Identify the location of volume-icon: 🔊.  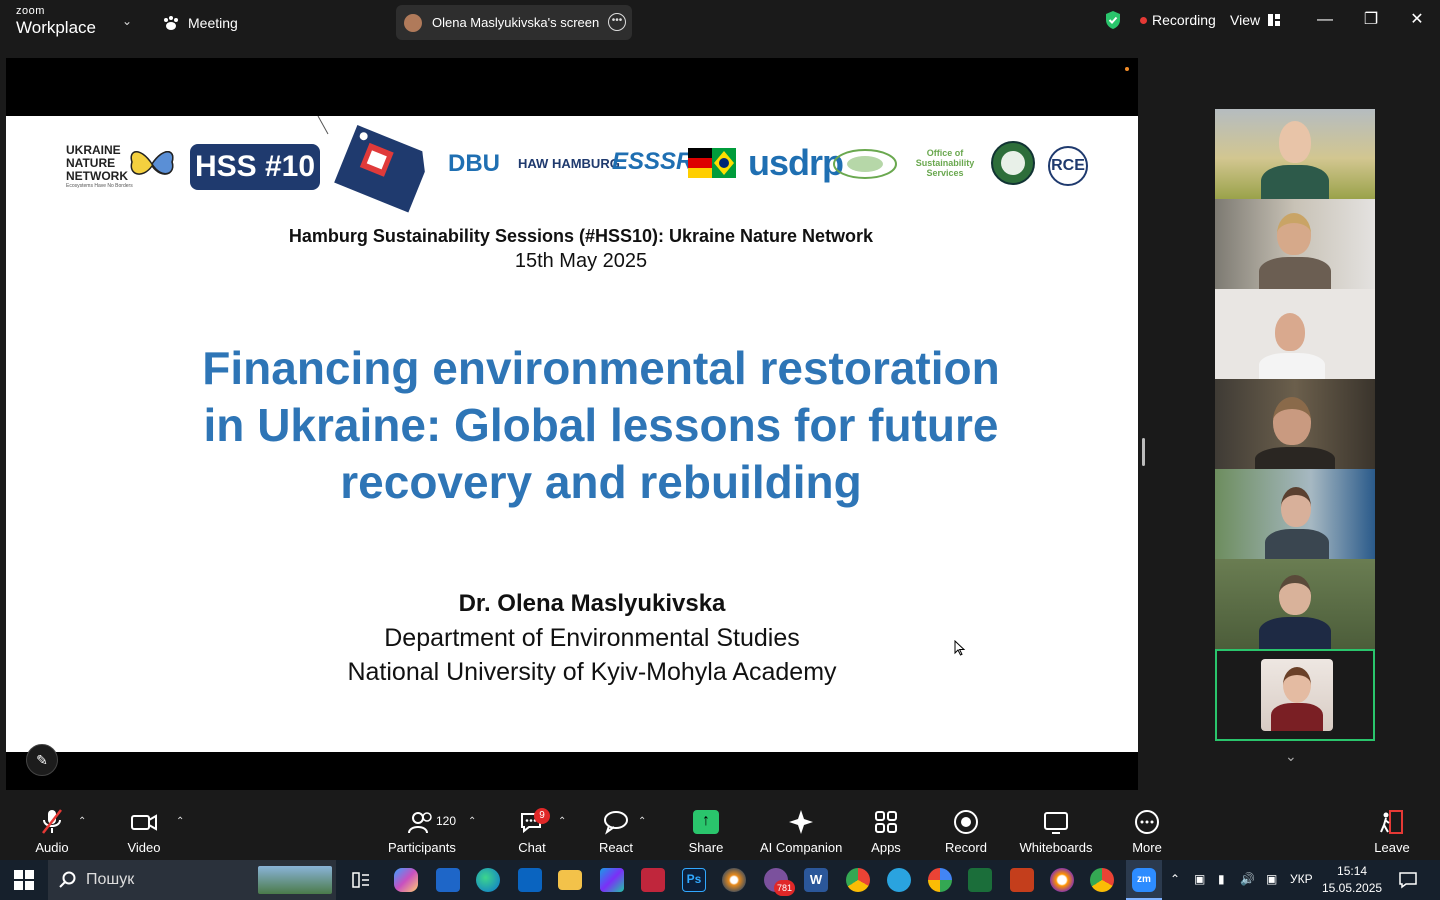
(1247, 879).